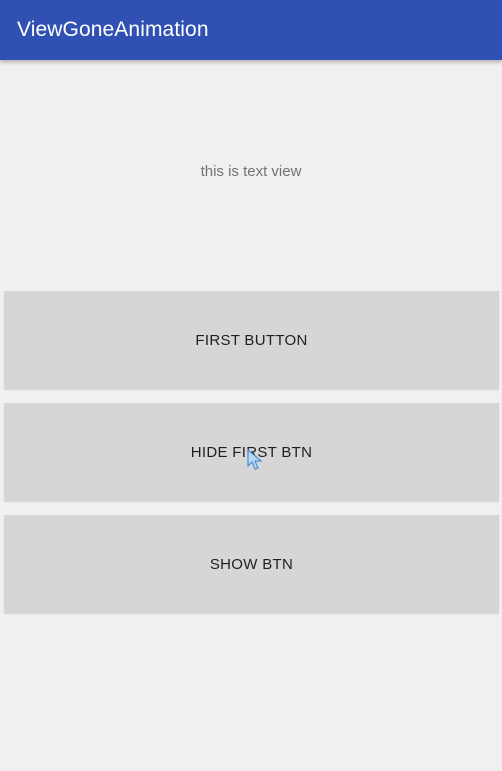  Describe the element at coordinates (251, 340) in the screenshot. I see `first-button: FIRST BUTTON` at that location.